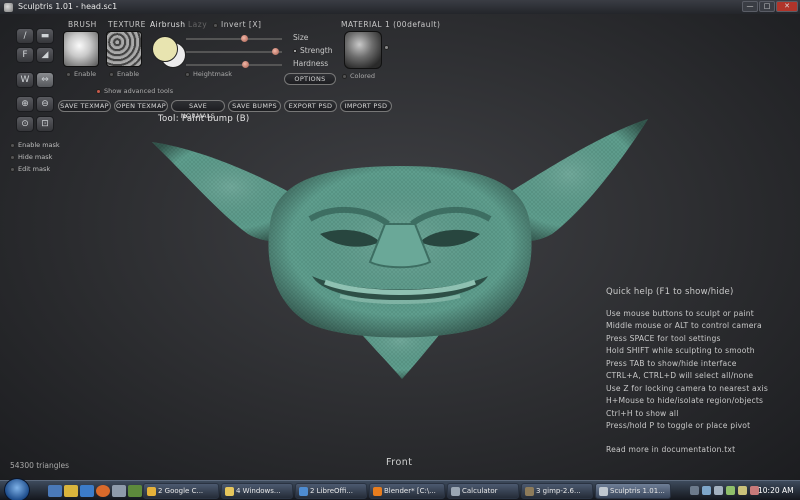  I want to click on action-center-icon, so click(742, 490).